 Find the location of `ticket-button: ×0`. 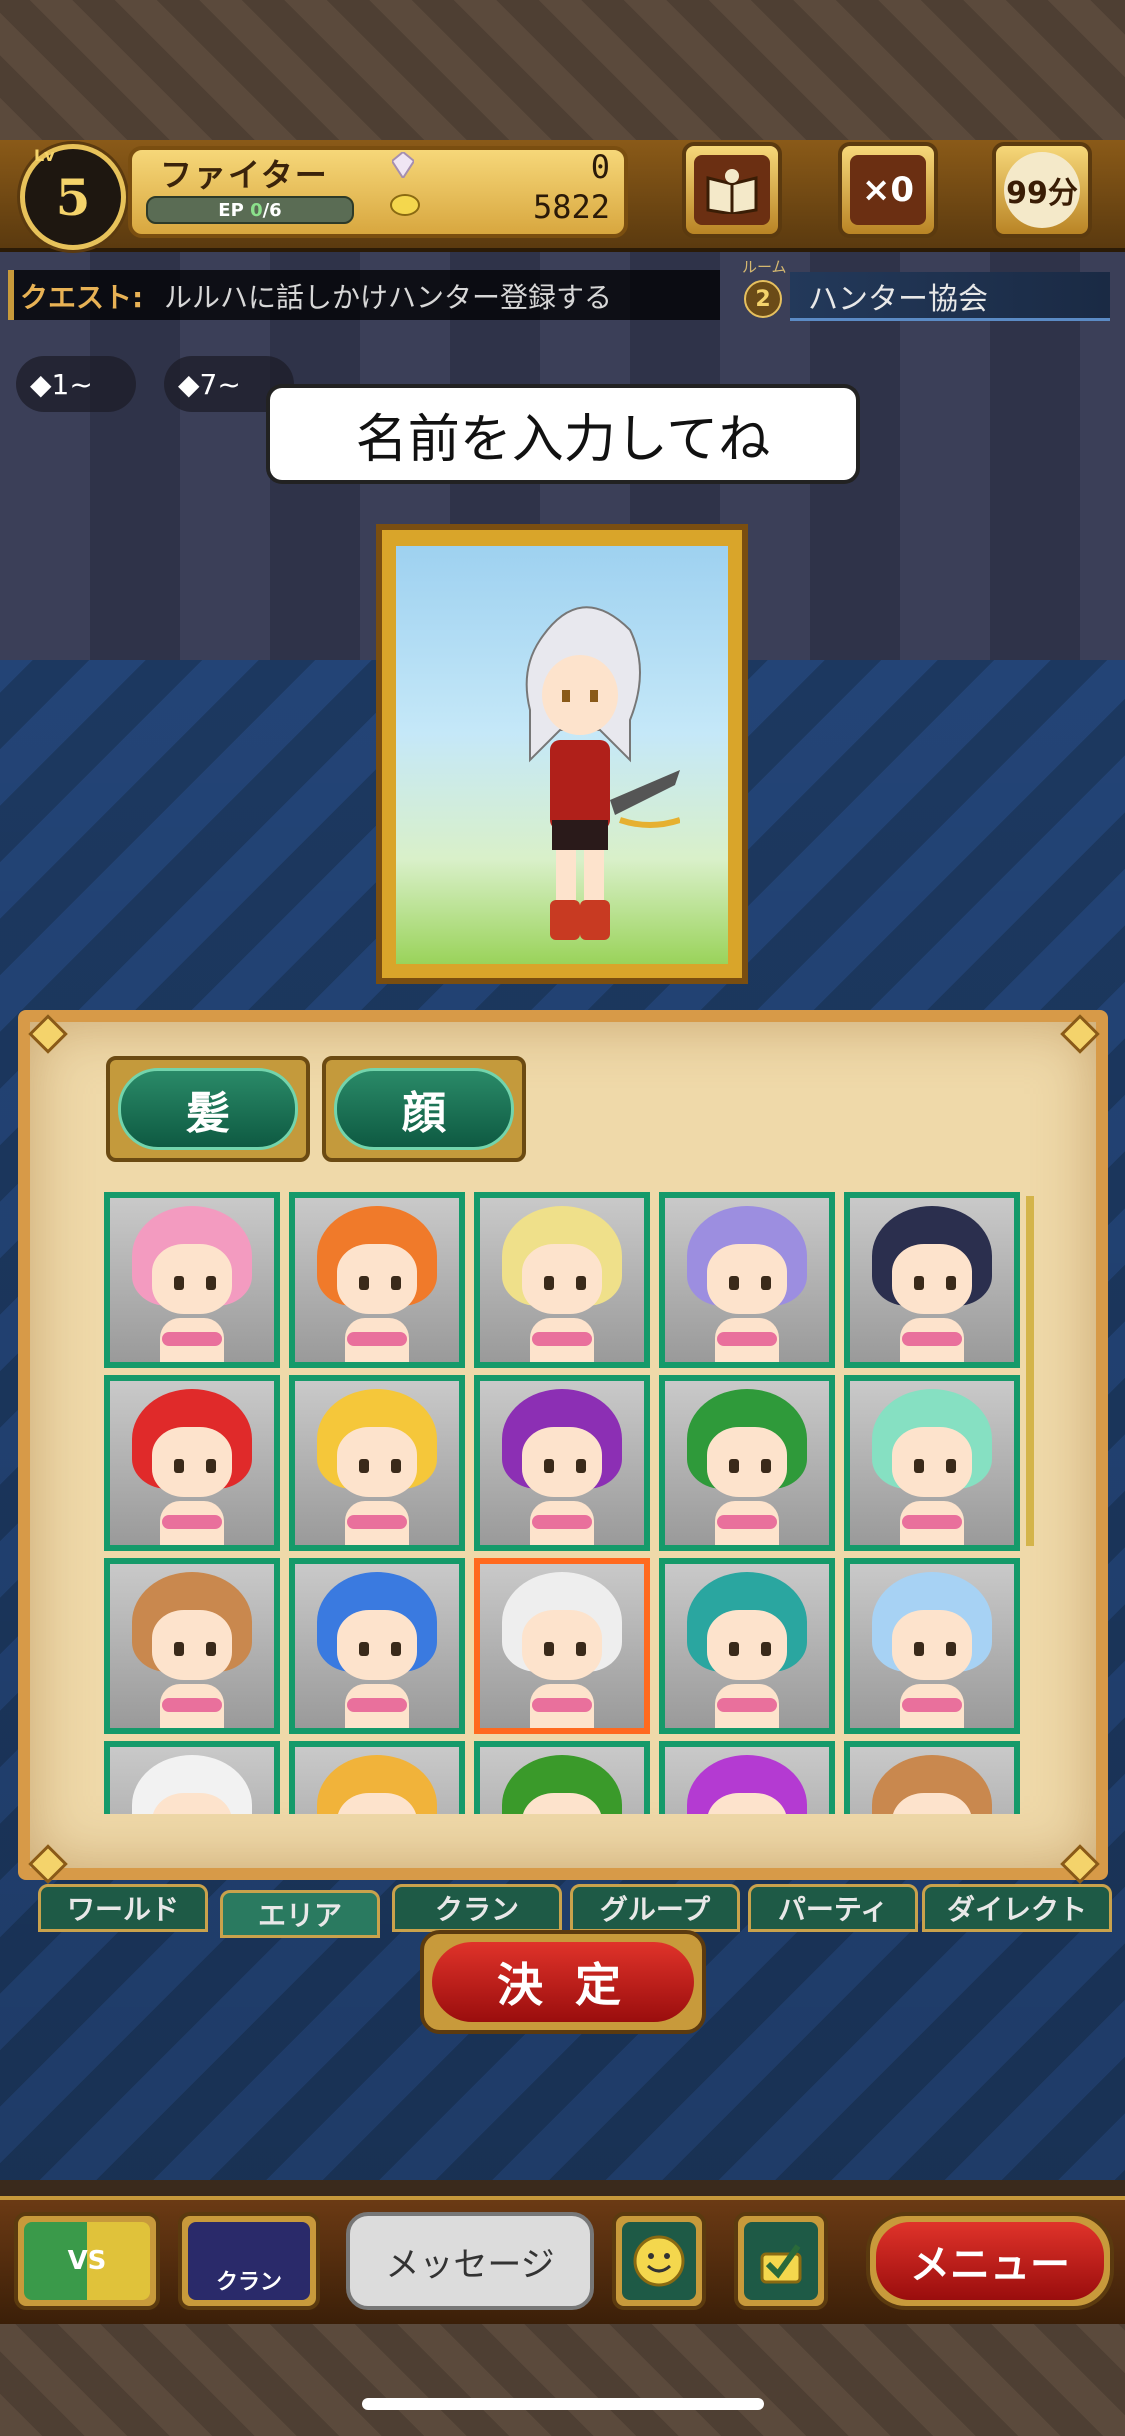

ticket-button: ×0 is located at coordinates (888, 190).